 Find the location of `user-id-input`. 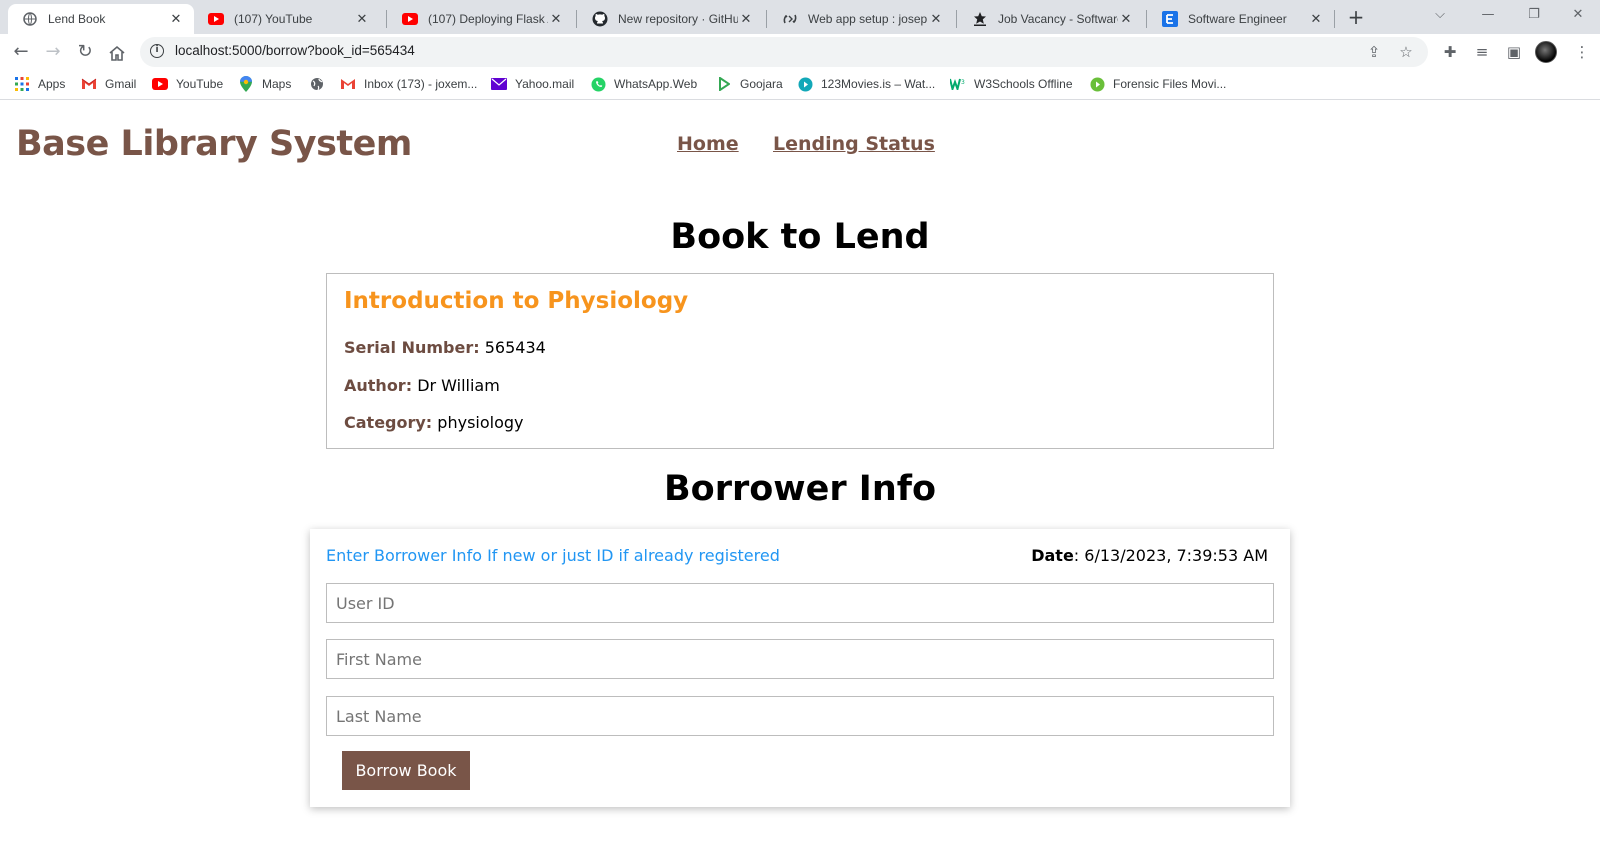

user-id-input is located at coordinates (800, 603).